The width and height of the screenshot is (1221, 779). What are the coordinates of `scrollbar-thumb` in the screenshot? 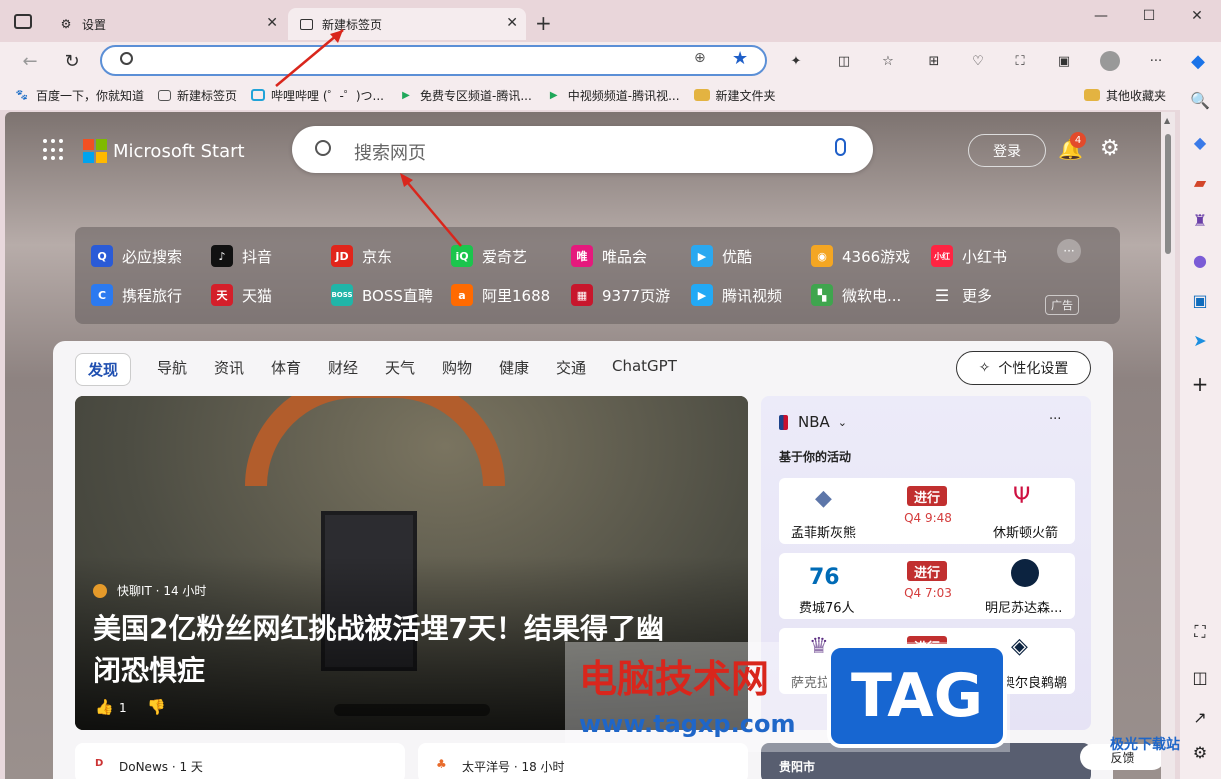 It's located at (1168, 194).